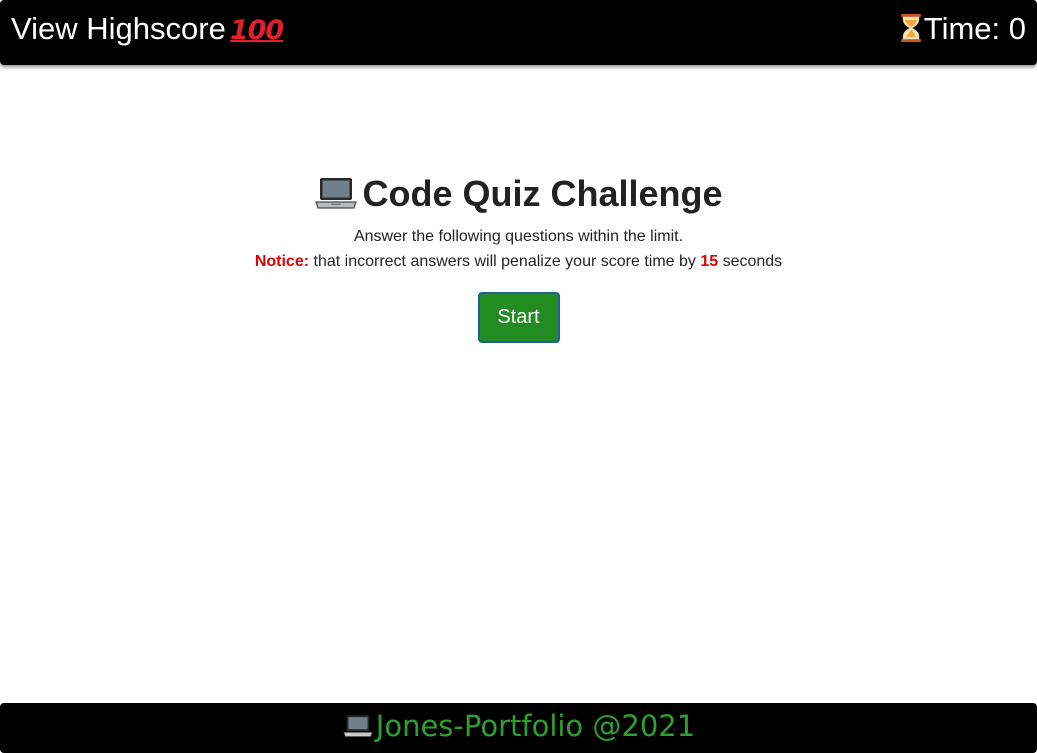 The height and width of the screenshot is (753, 1037). What do you see at coordinates (256, 30) in the screenshot?
I see `hundred-points-icon: 100` at bounding box center [256, 30].